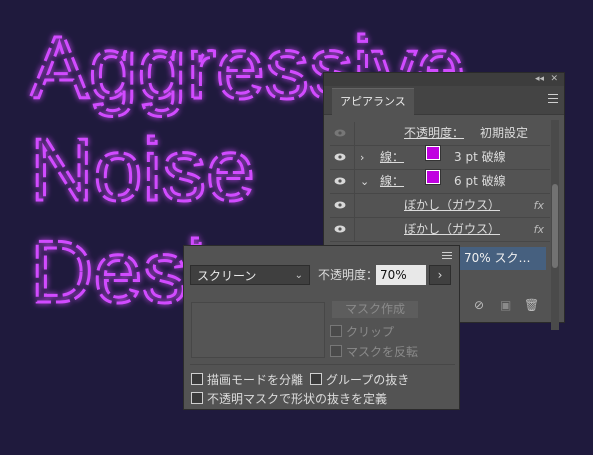  I want to click on row-value: 6 pt 破線, so click(480, 181).